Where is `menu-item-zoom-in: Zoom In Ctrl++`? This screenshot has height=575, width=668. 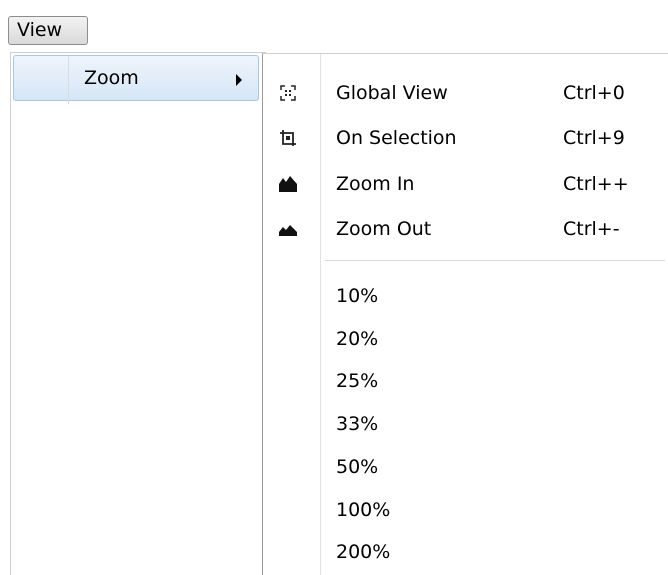
menu-item-zoom-in: Zoom In Ctrl++ is located at coordinates (465, 184).